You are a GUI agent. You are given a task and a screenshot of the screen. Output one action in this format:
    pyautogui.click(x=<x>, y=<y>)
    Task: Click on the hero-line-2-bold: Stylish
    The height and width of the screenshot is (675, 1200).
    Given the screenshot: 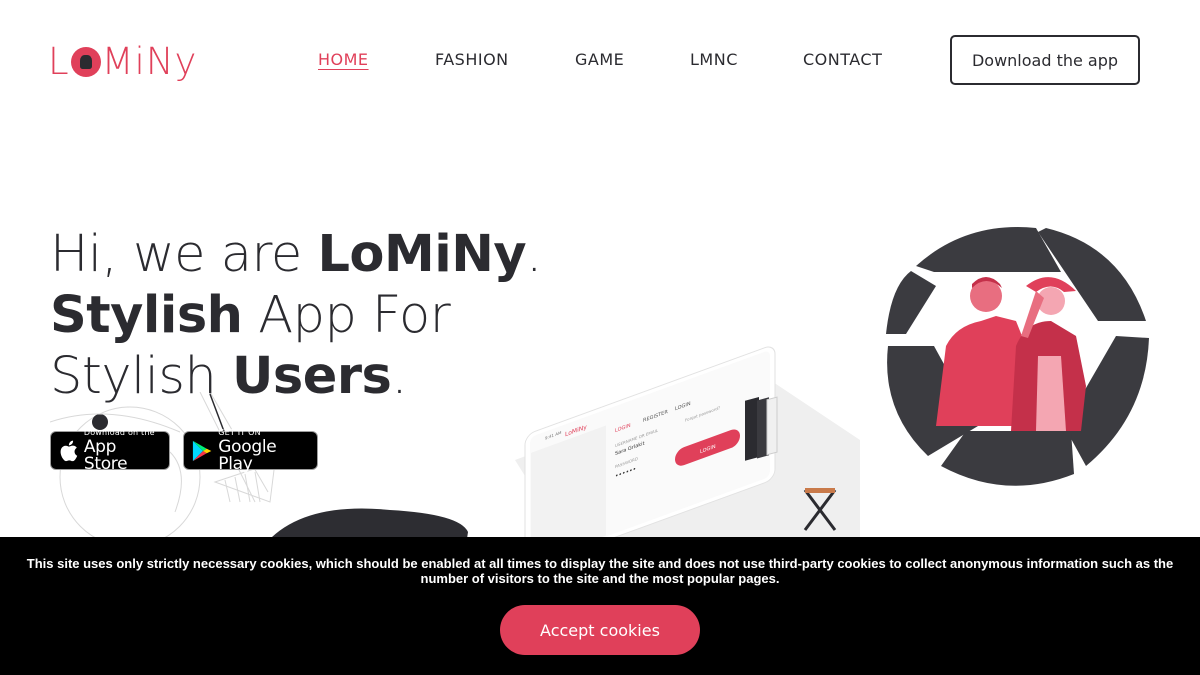 What is the action you would take?
    pyautogui.click(x=146, y=315)
    